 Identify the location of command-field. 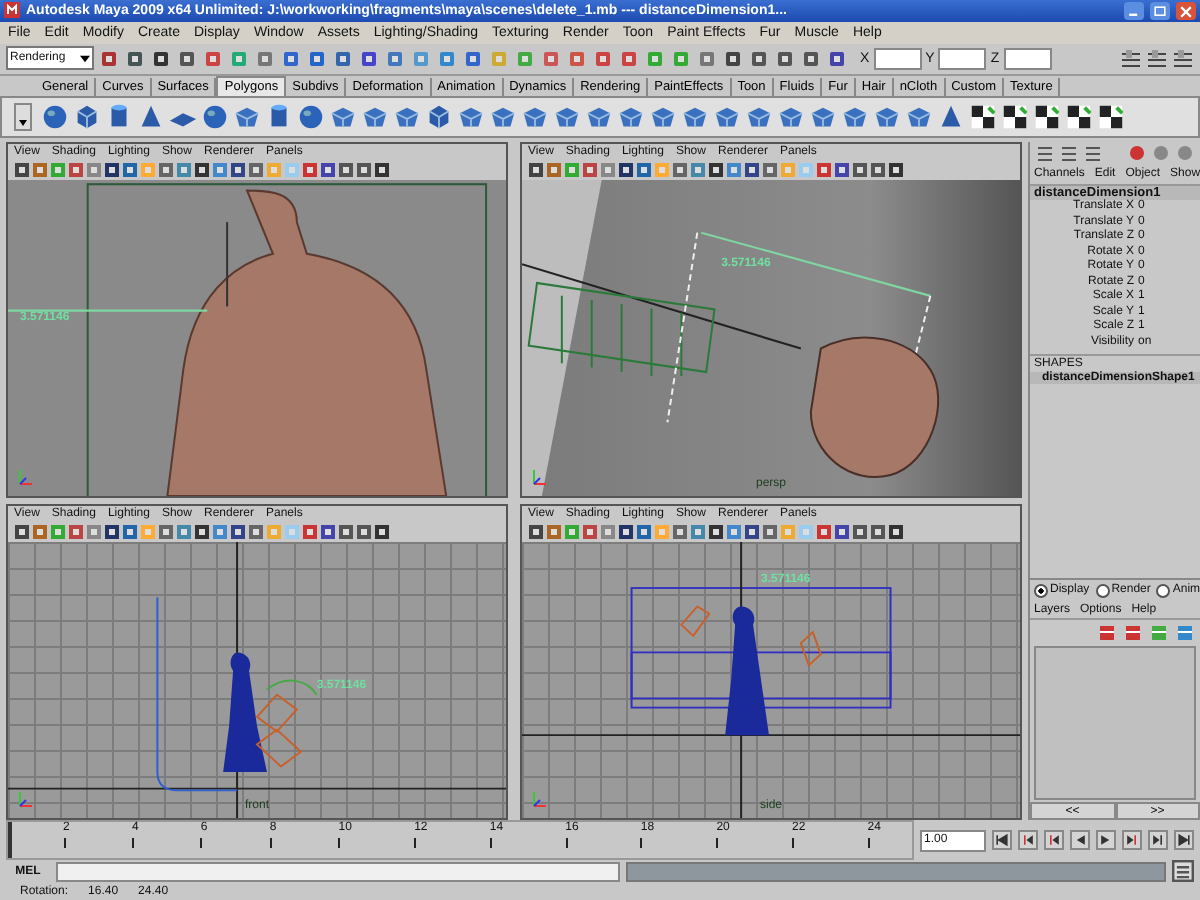
(338, 871).